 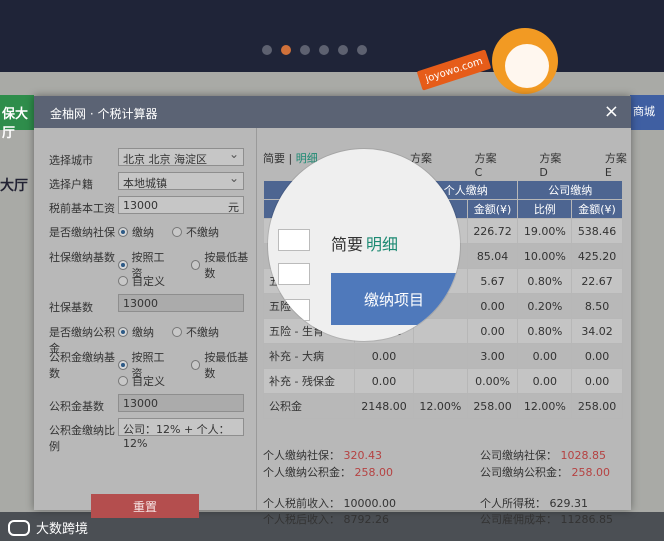 What do you see at coordinates (84, 232) in the screenshot?
I see `social-pay-row: 是否缴纳社保` at bounding box center [84, 232].